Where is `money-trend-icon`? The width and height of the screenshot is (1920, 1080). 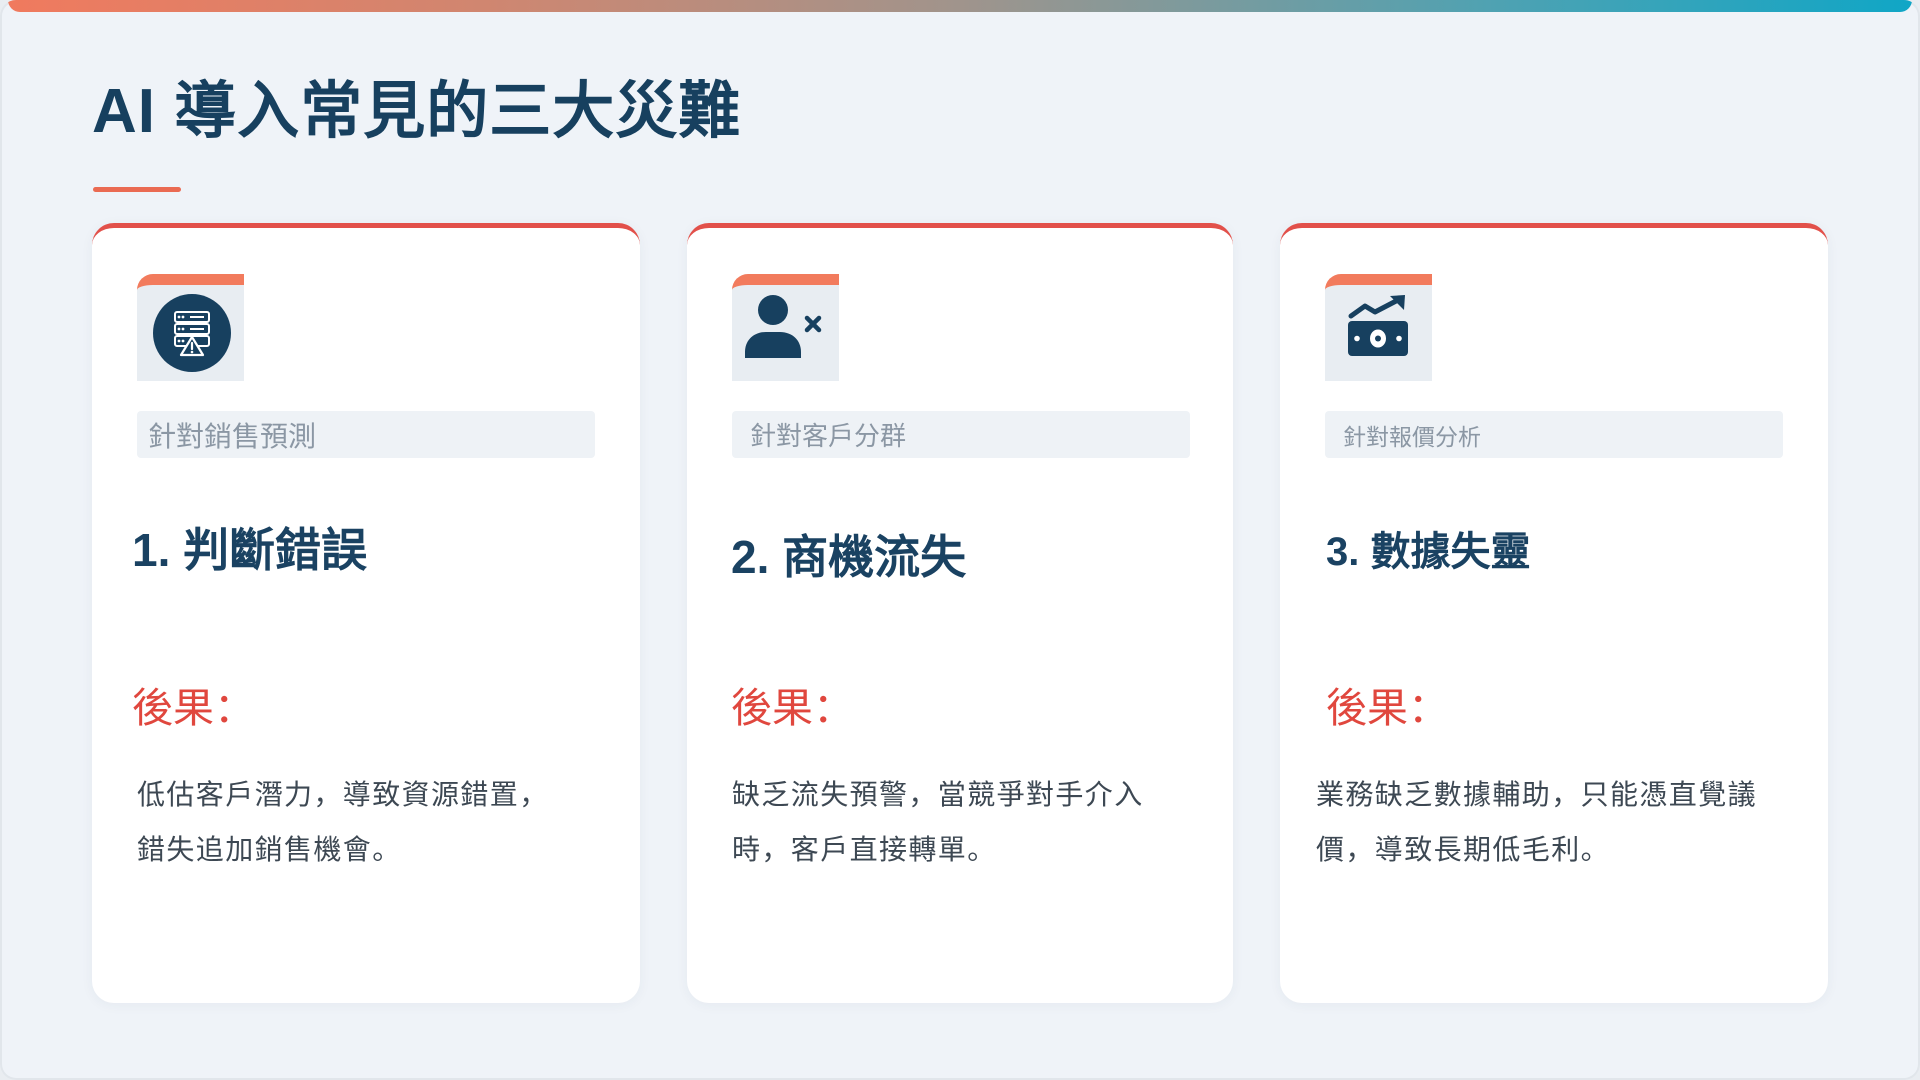 money-trend-icon is located at coordinates (1378, 325).